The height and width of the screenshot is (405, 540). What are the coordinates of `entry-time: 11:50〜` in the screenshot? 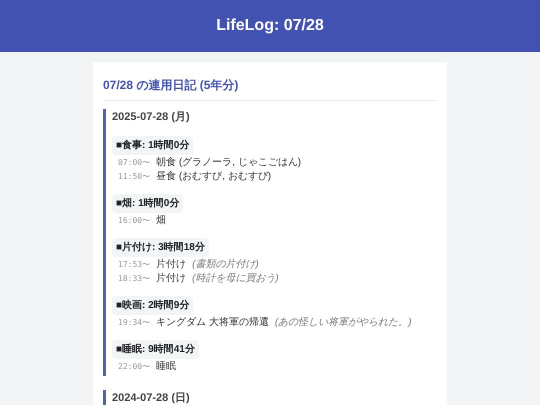 It's located at (134, 176).